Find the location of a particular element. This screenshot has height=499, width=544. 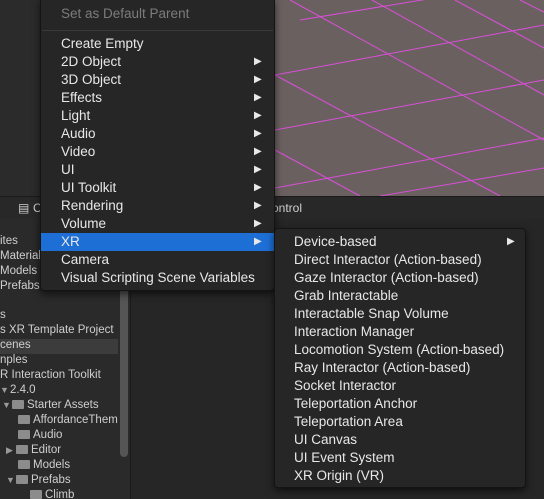

menu-item-ray-interactor: Ray Interactor (Action-based) is located at coordinates (400, 368).